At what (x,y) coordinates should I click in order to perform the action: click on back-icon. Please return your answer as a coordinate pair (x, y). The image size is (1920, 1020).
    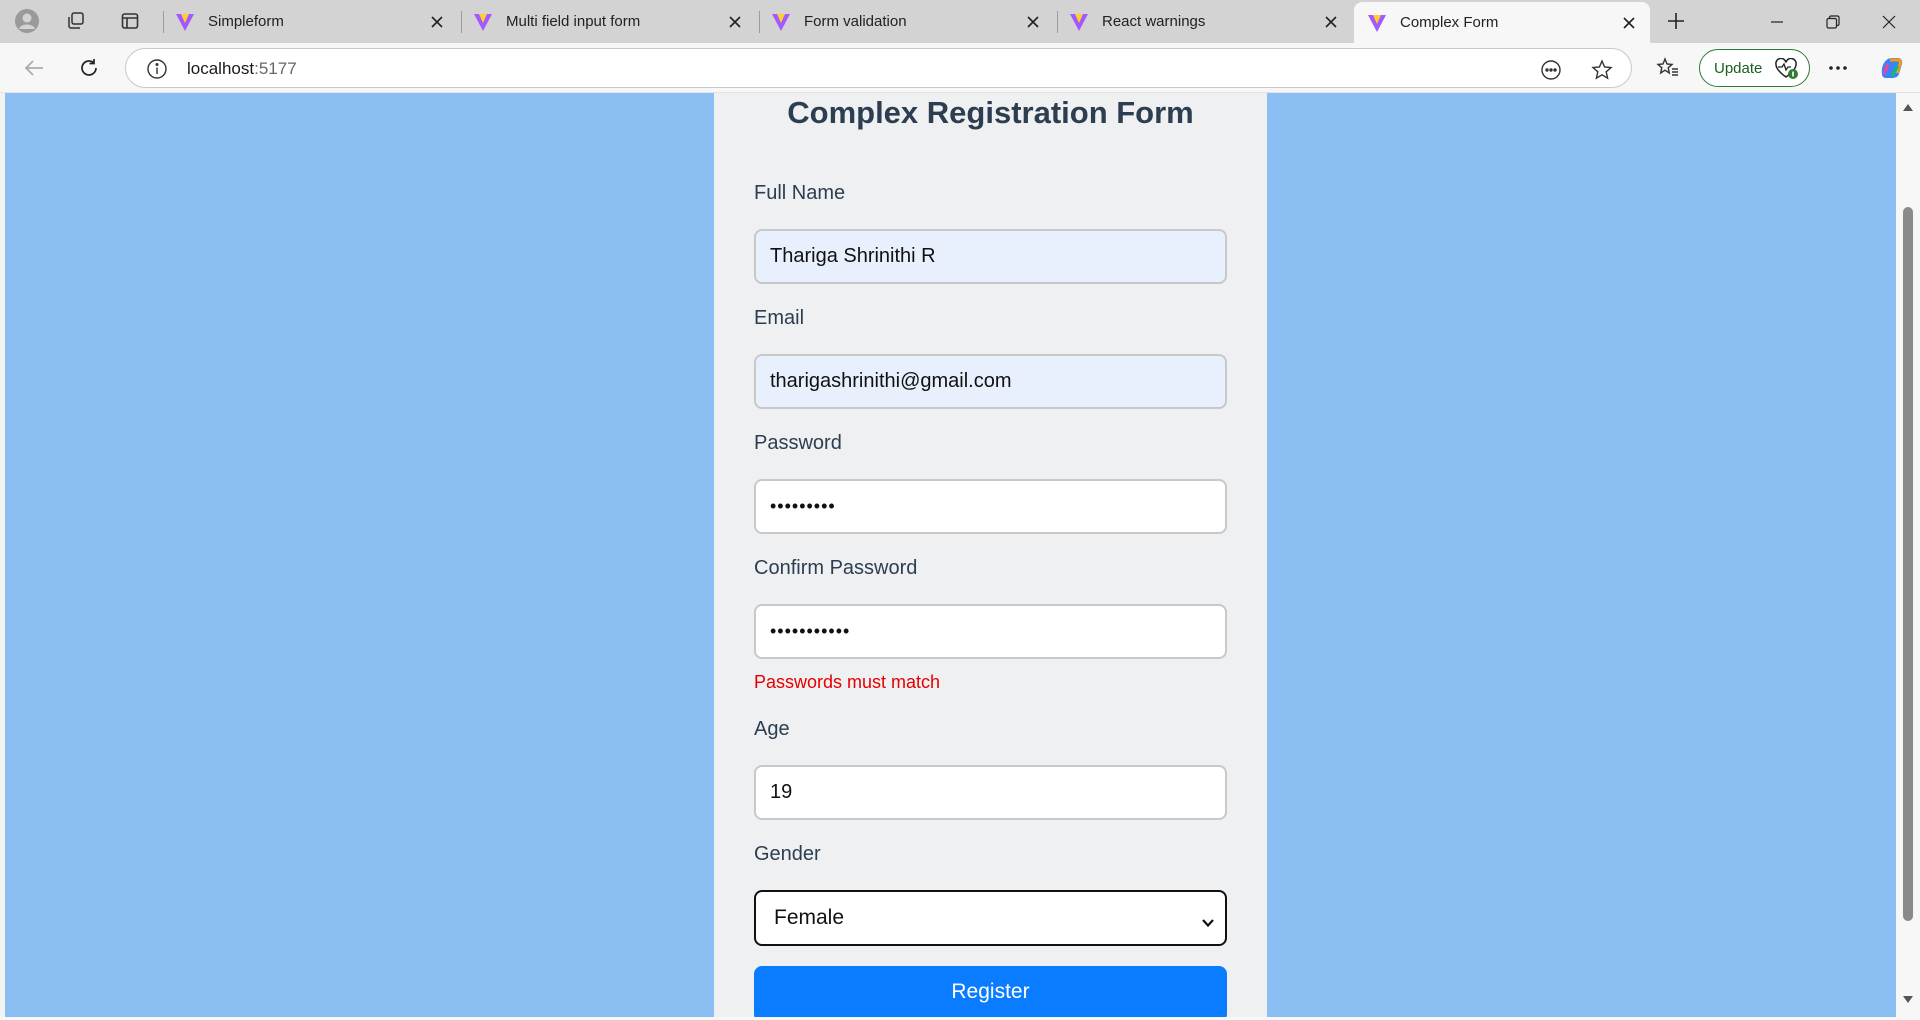
    Looking at the image, I should click on (34, 68).